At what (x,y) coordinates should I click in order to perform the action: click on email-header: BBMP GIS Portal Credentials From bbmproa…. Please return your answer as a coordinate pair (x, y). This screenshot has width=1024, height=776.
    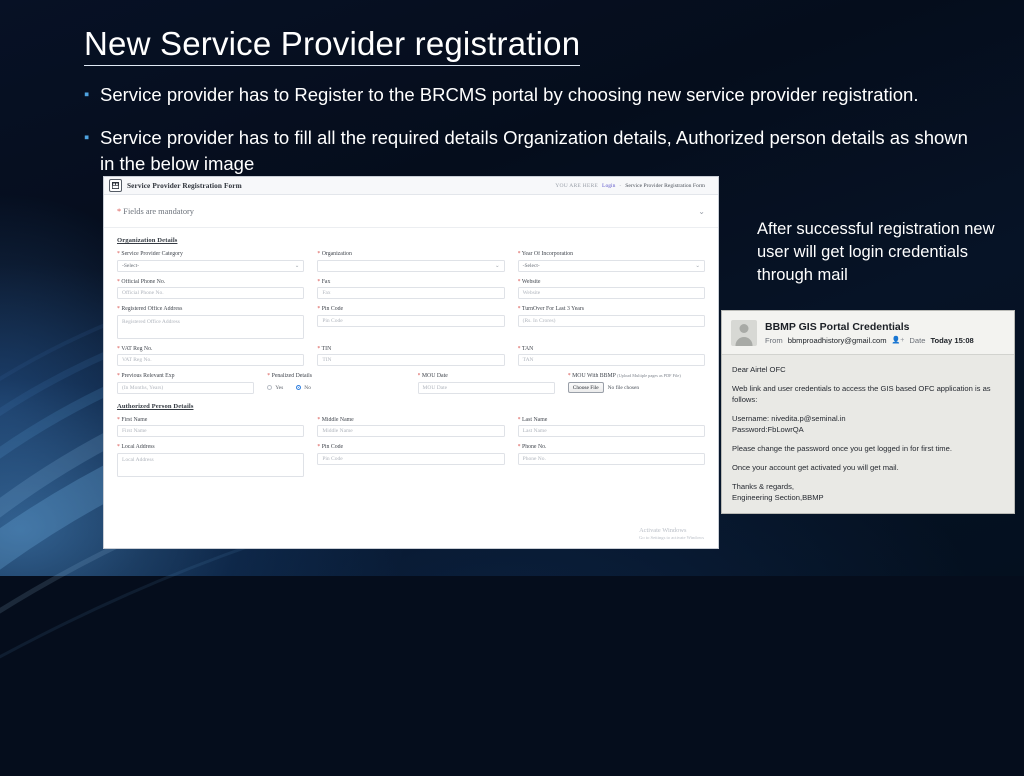
    Looking at the image, I should click on (868, 333).